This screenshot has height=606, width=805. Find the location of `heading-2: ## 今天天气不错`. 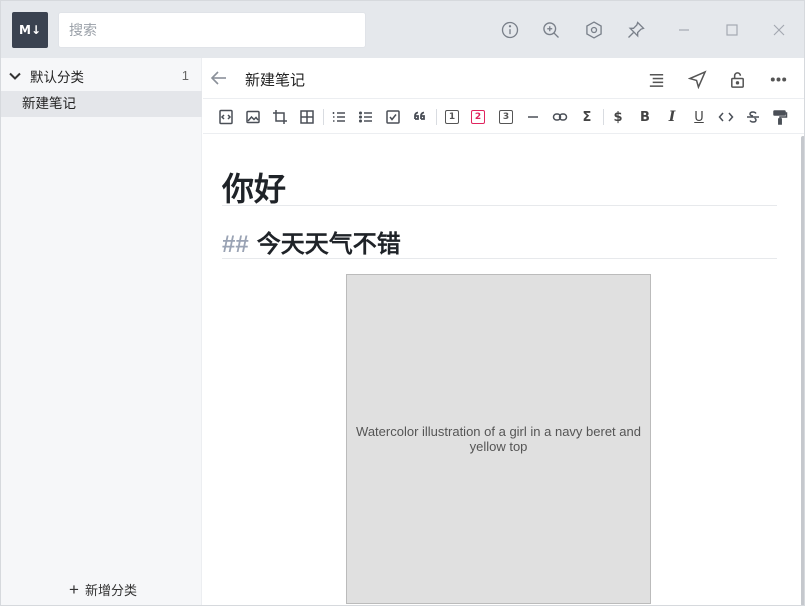

heading-2: ## 今天天气不错 is located at coordinates (311, 241).